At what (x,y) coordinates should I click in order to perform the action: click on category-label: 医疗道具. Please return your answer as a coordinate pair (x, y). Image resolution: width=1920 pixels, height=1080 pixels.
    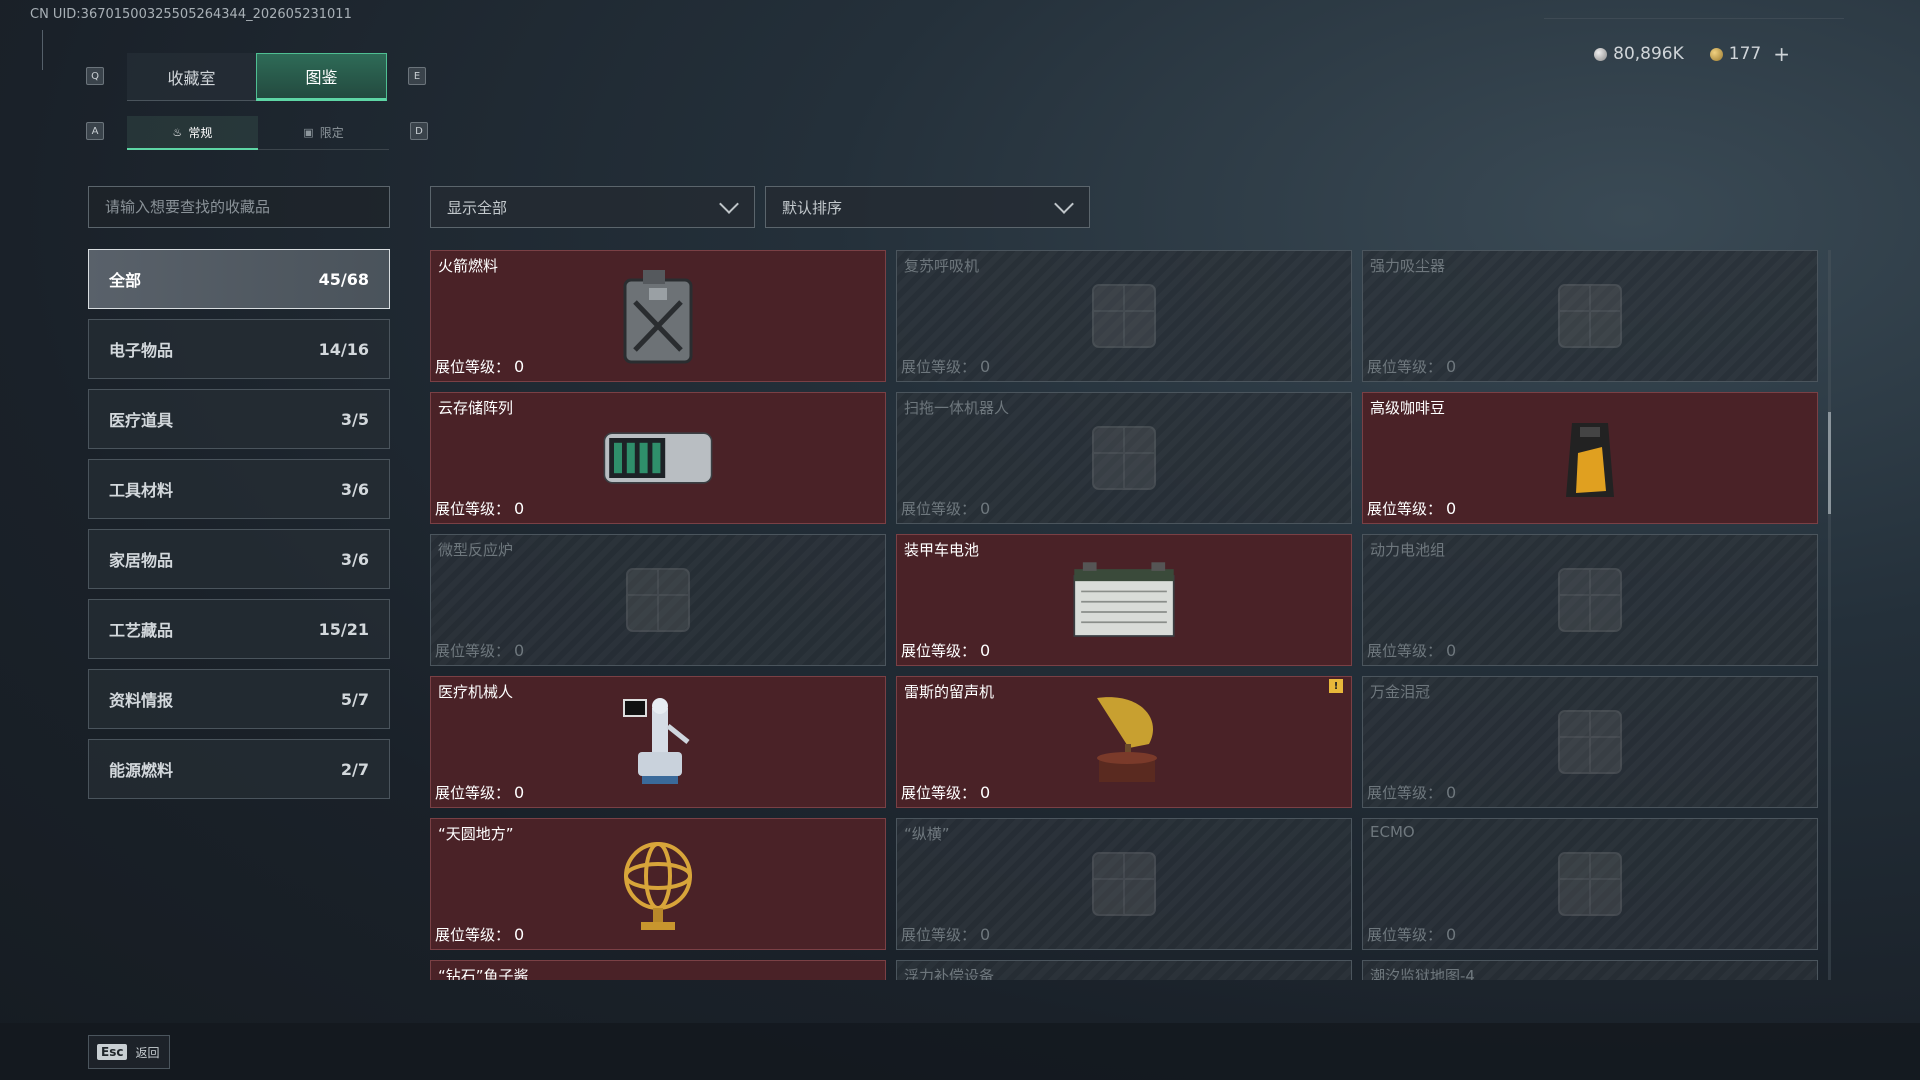
    Looking at the image, I should click on (141, 420).